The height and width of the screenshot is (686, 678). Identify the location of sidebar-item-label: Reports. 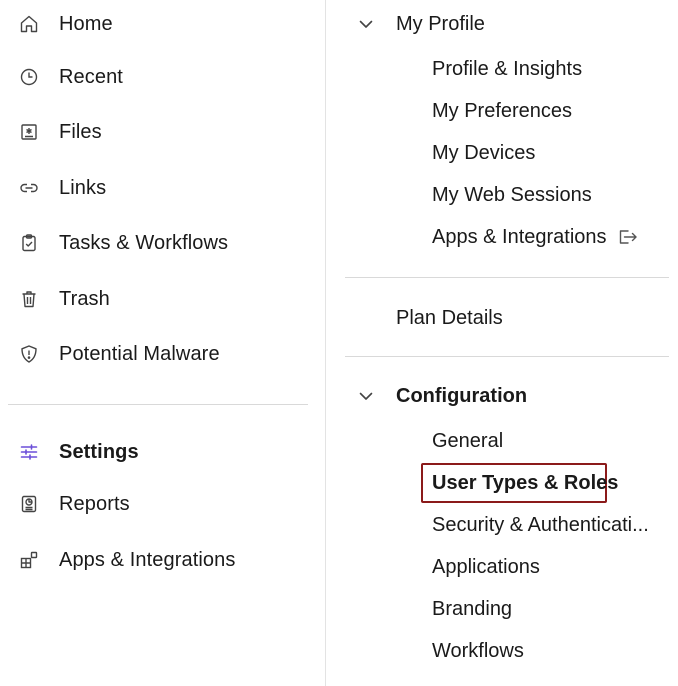
(94, 503).